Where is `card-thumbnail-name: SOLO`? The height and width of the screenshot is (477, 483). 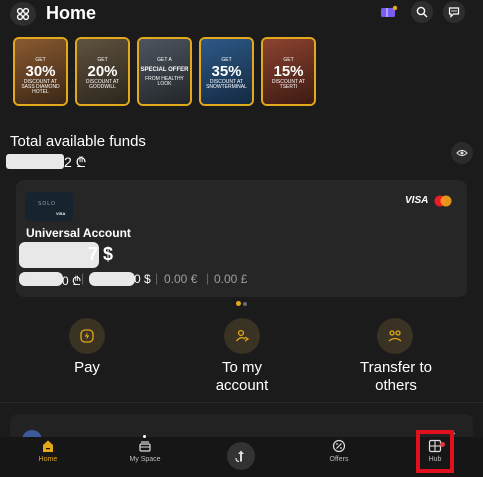 card-thumbnail-name: SOLO is located at coordinates (47, 204).